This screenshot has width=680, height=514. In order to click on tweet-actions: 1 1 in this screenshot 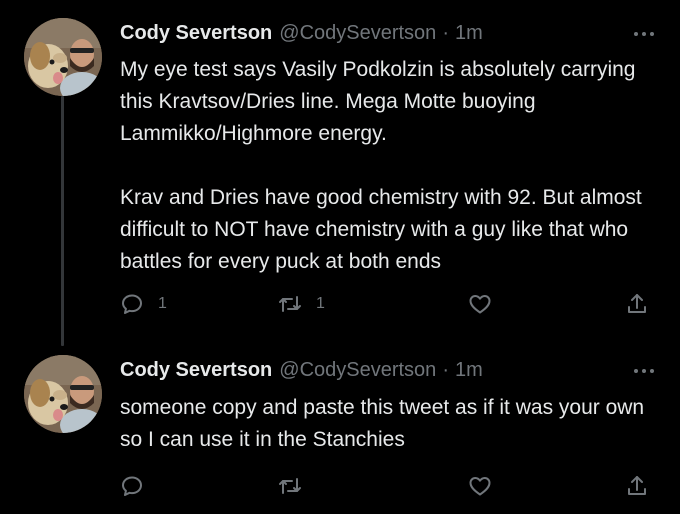, I will do `click(390, 304)`.